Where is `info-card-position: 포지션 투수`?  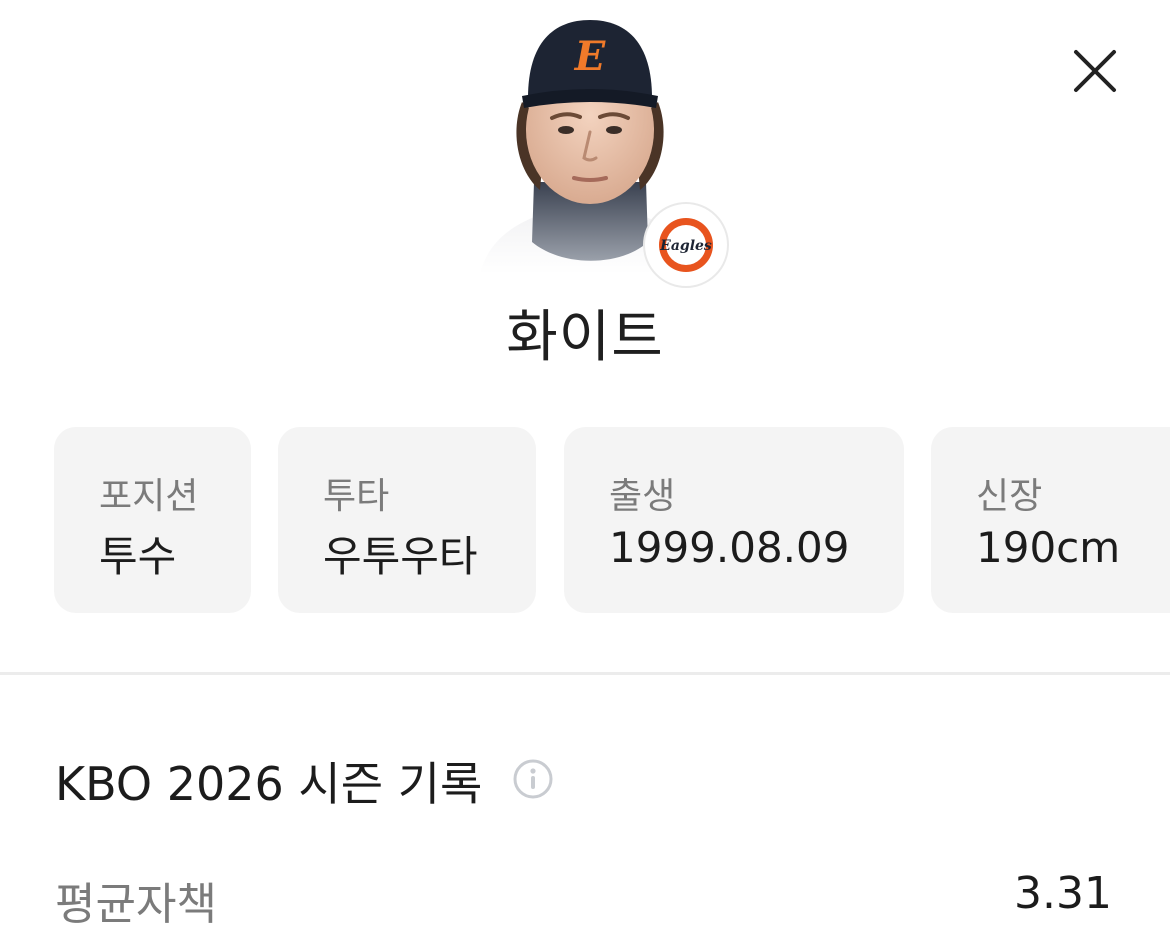
info-card-position: 포지션 투수 is located at coordinates (152, 520).